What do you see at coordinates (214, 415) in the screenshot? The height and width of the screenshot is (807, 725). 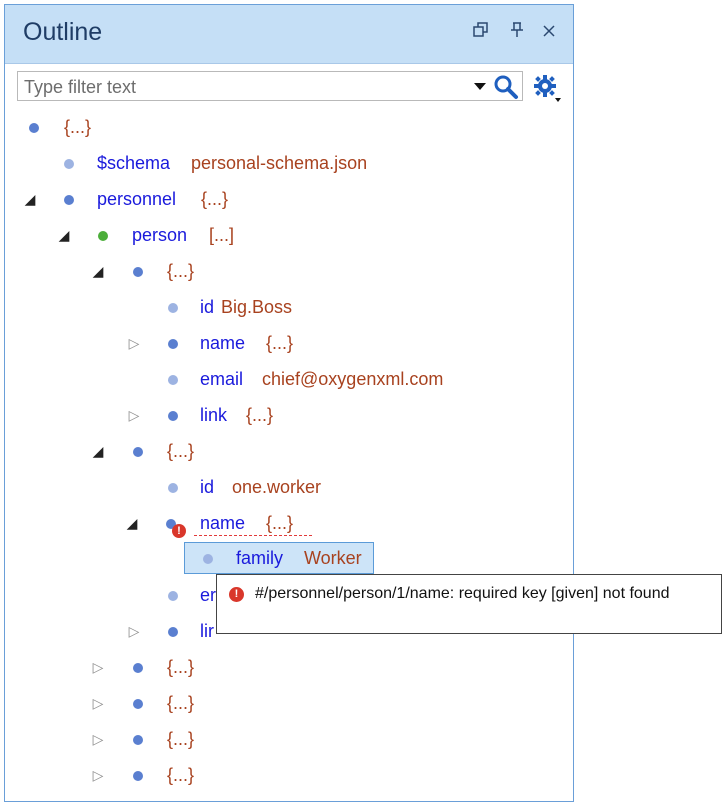 I see `tree-item-key: link` at bounding box center [214, 415].